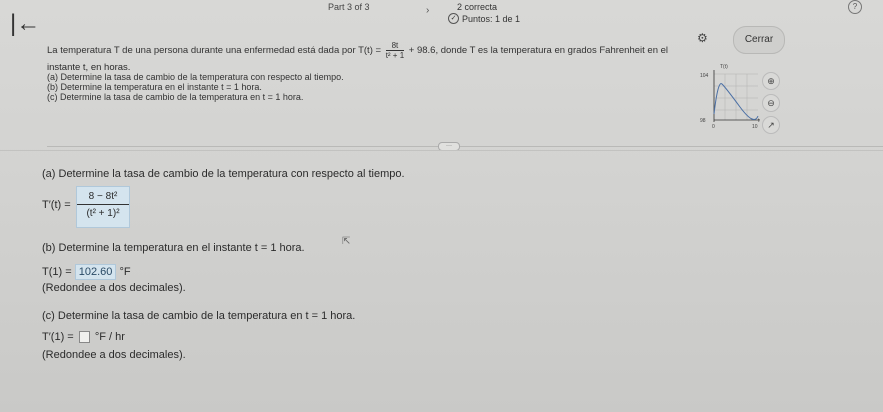 The image size is (883, 412). What do you see at coordinates (704, 76) in the screenshot?
I see `graph-y-top: 104` at bounding box center [704, 76].